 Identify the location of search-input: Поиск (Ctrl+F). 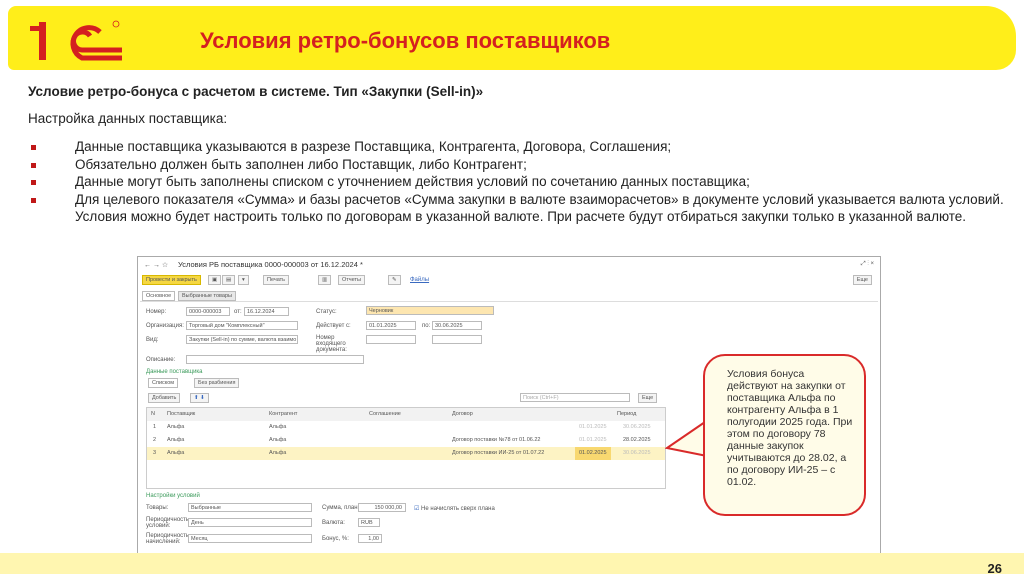
(575, 397).